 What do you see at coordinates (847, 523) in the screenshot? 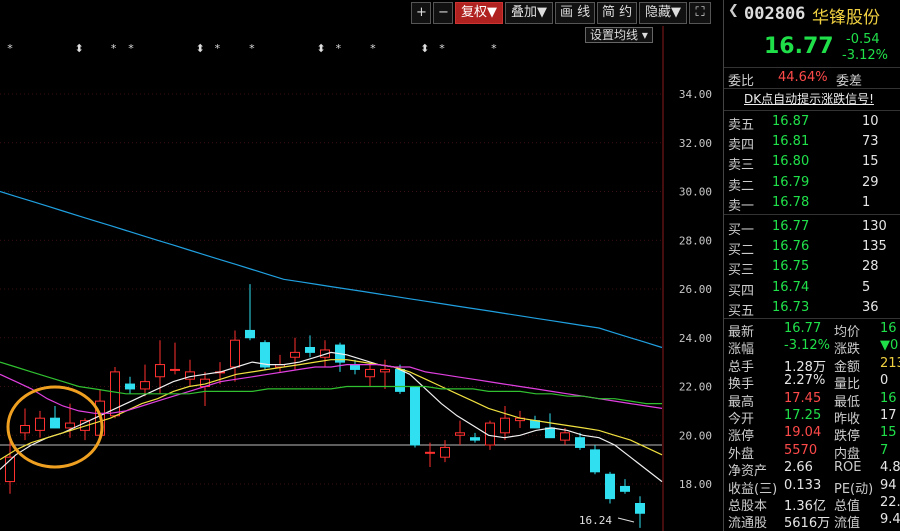
I see `stat-label: 流值` at bounding box center [847, 523].